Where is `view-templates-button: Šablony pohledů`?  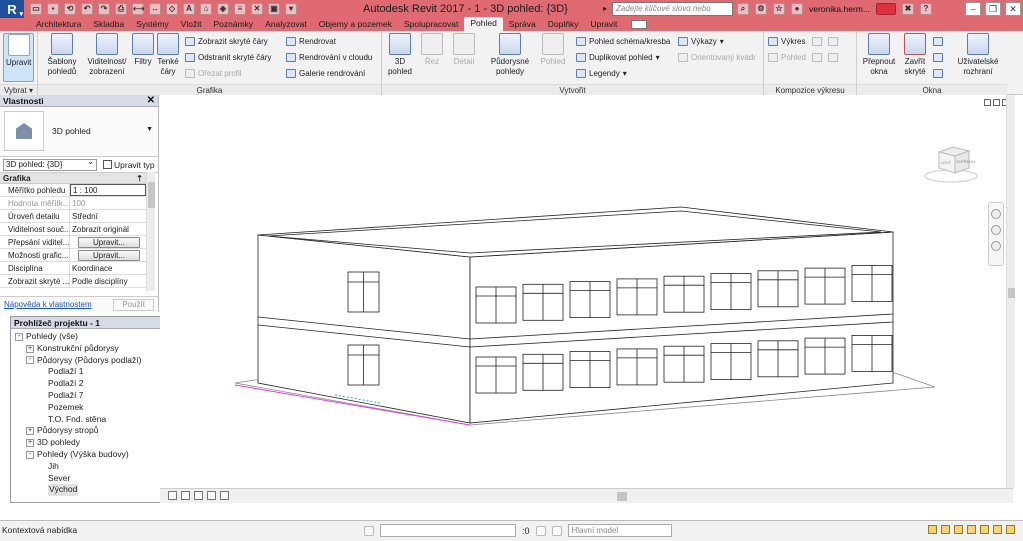
view-templates-button: Šablony pohledů is located at coordinates (62, 55).